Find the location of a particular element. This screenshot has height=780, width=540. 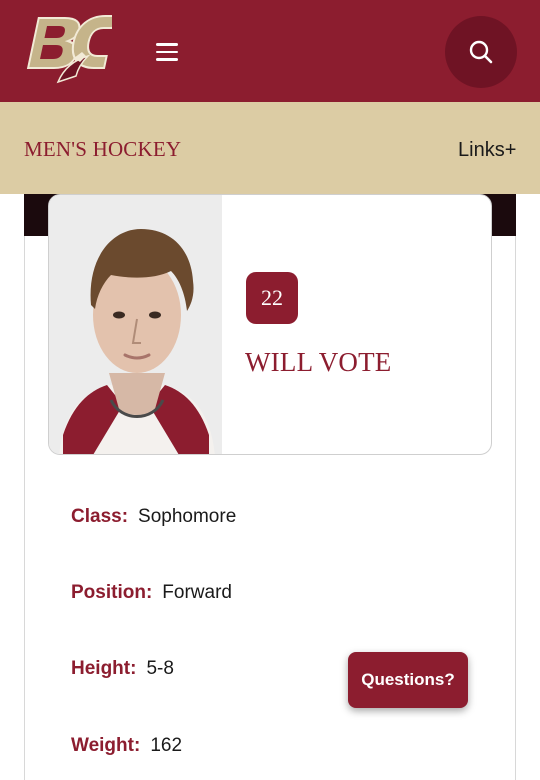

site-header is located at coordinates (270, 51).